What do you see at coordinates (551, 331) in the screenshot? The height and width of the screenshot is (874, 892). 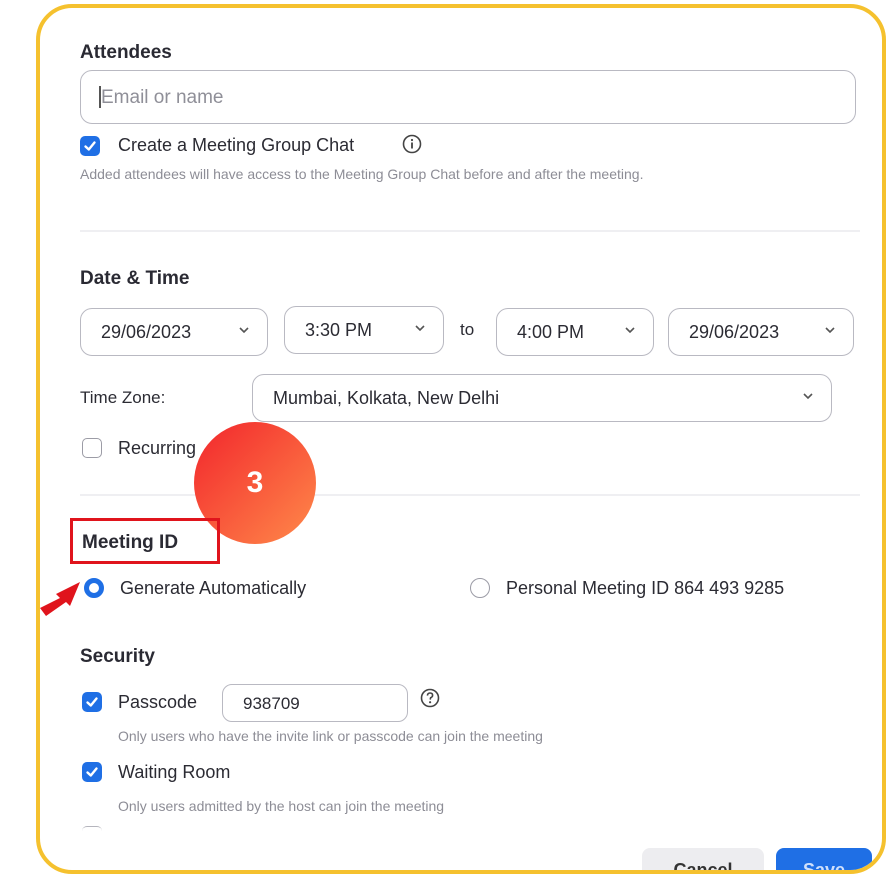 I see `end-time-value: 4:00 PM` at bounding box center [551, 331].